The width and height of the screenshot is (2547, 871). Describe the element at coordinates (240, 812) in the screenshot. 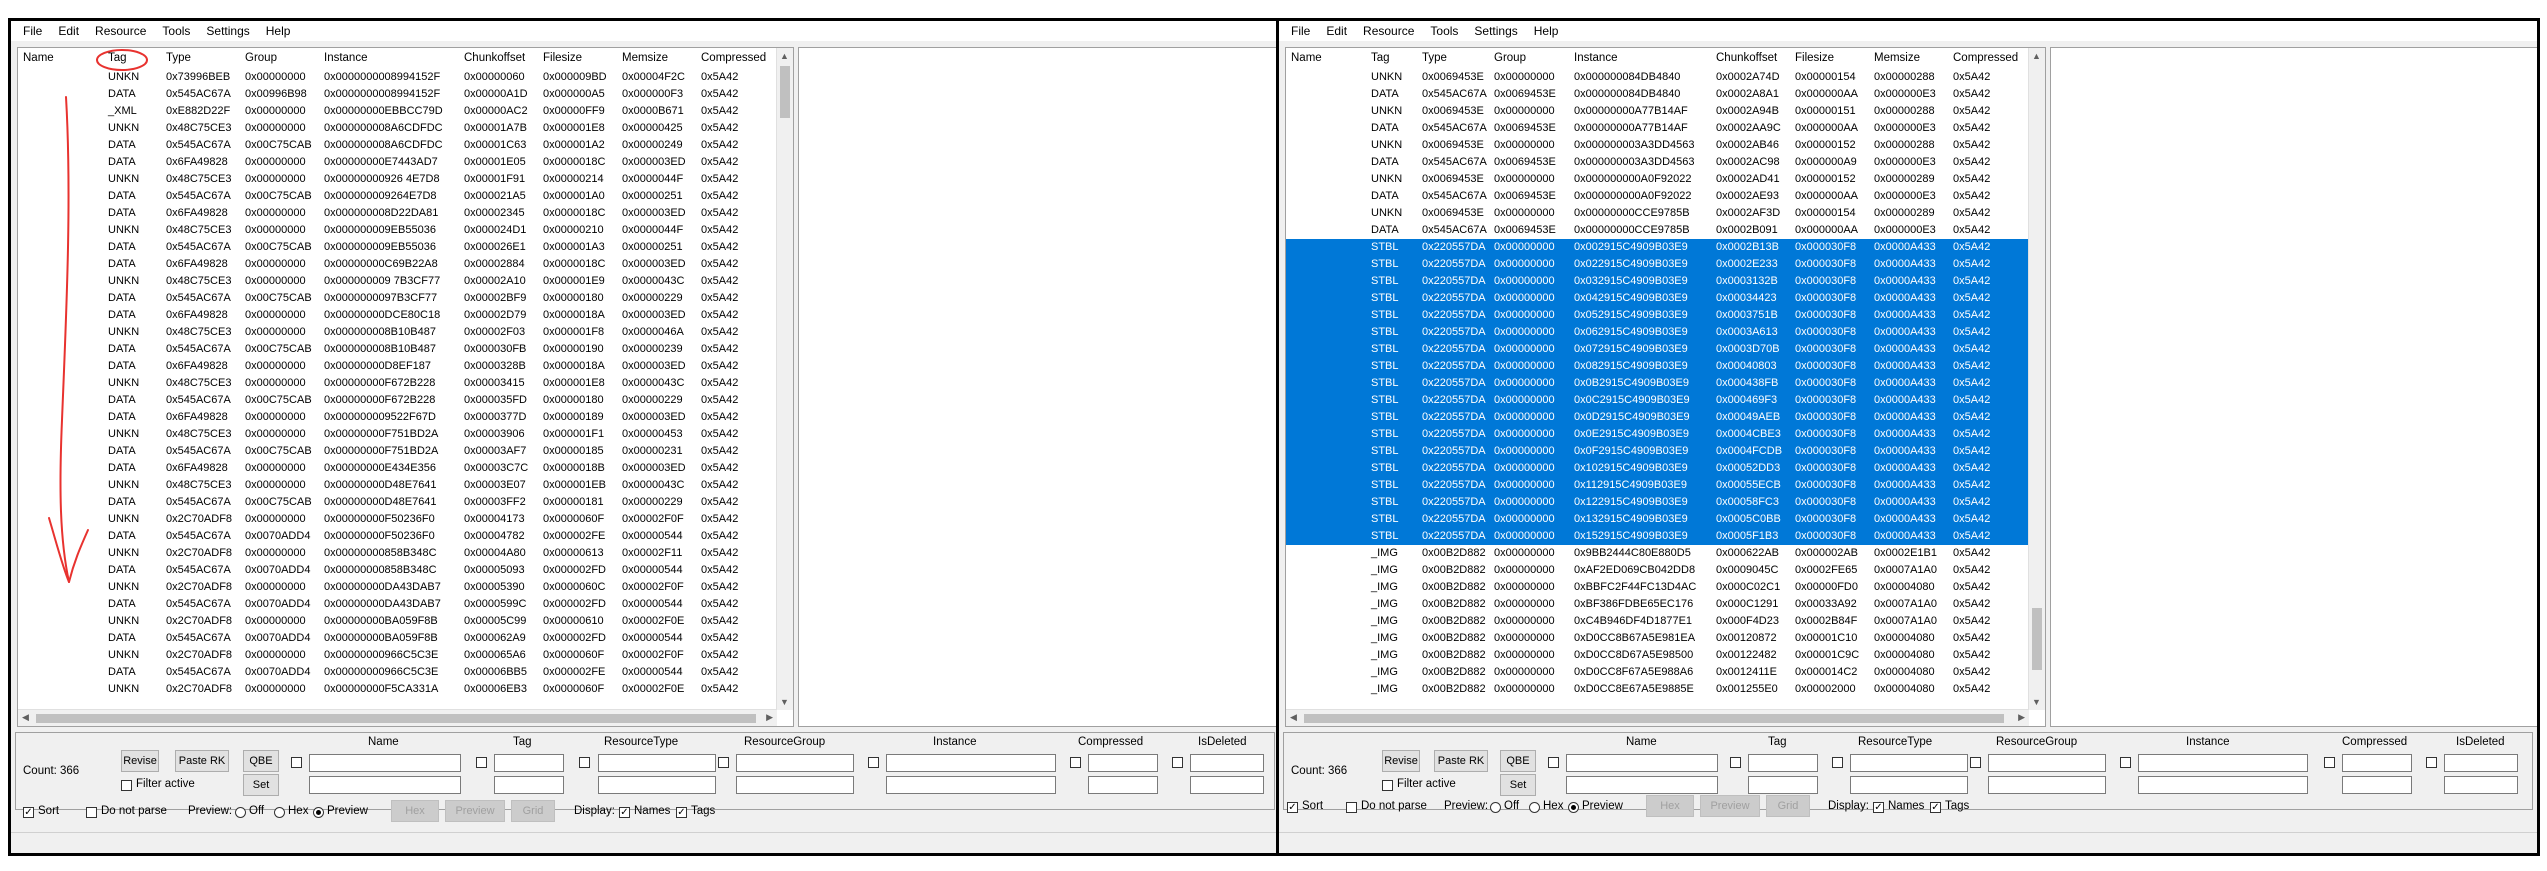

I see `preview-off-radio` at that location.